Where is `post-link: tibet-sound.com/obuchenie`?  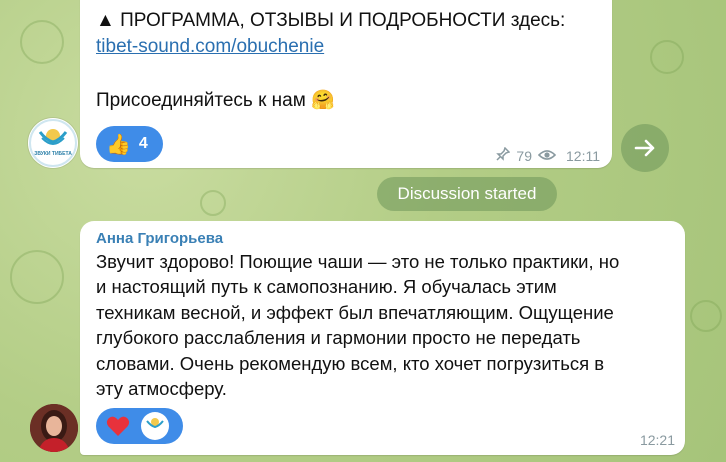
post-link: tibet-sound.com/obuchenie is located at coordinates (210, 47).